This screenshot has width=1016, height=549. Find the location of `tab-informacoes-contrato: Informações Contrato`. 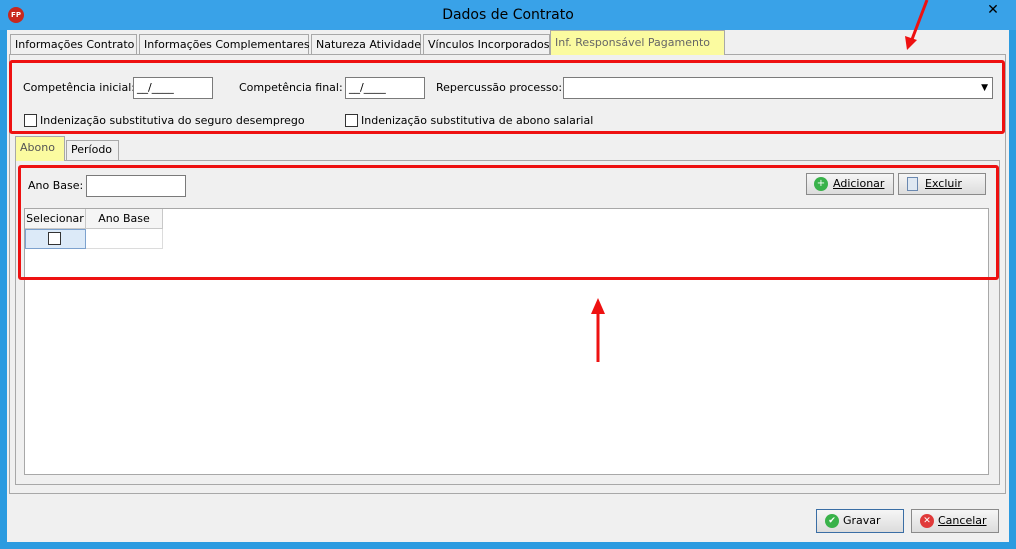

tab-informacoes-contrato: Informações Contrato is located at coordinates (73, 44).